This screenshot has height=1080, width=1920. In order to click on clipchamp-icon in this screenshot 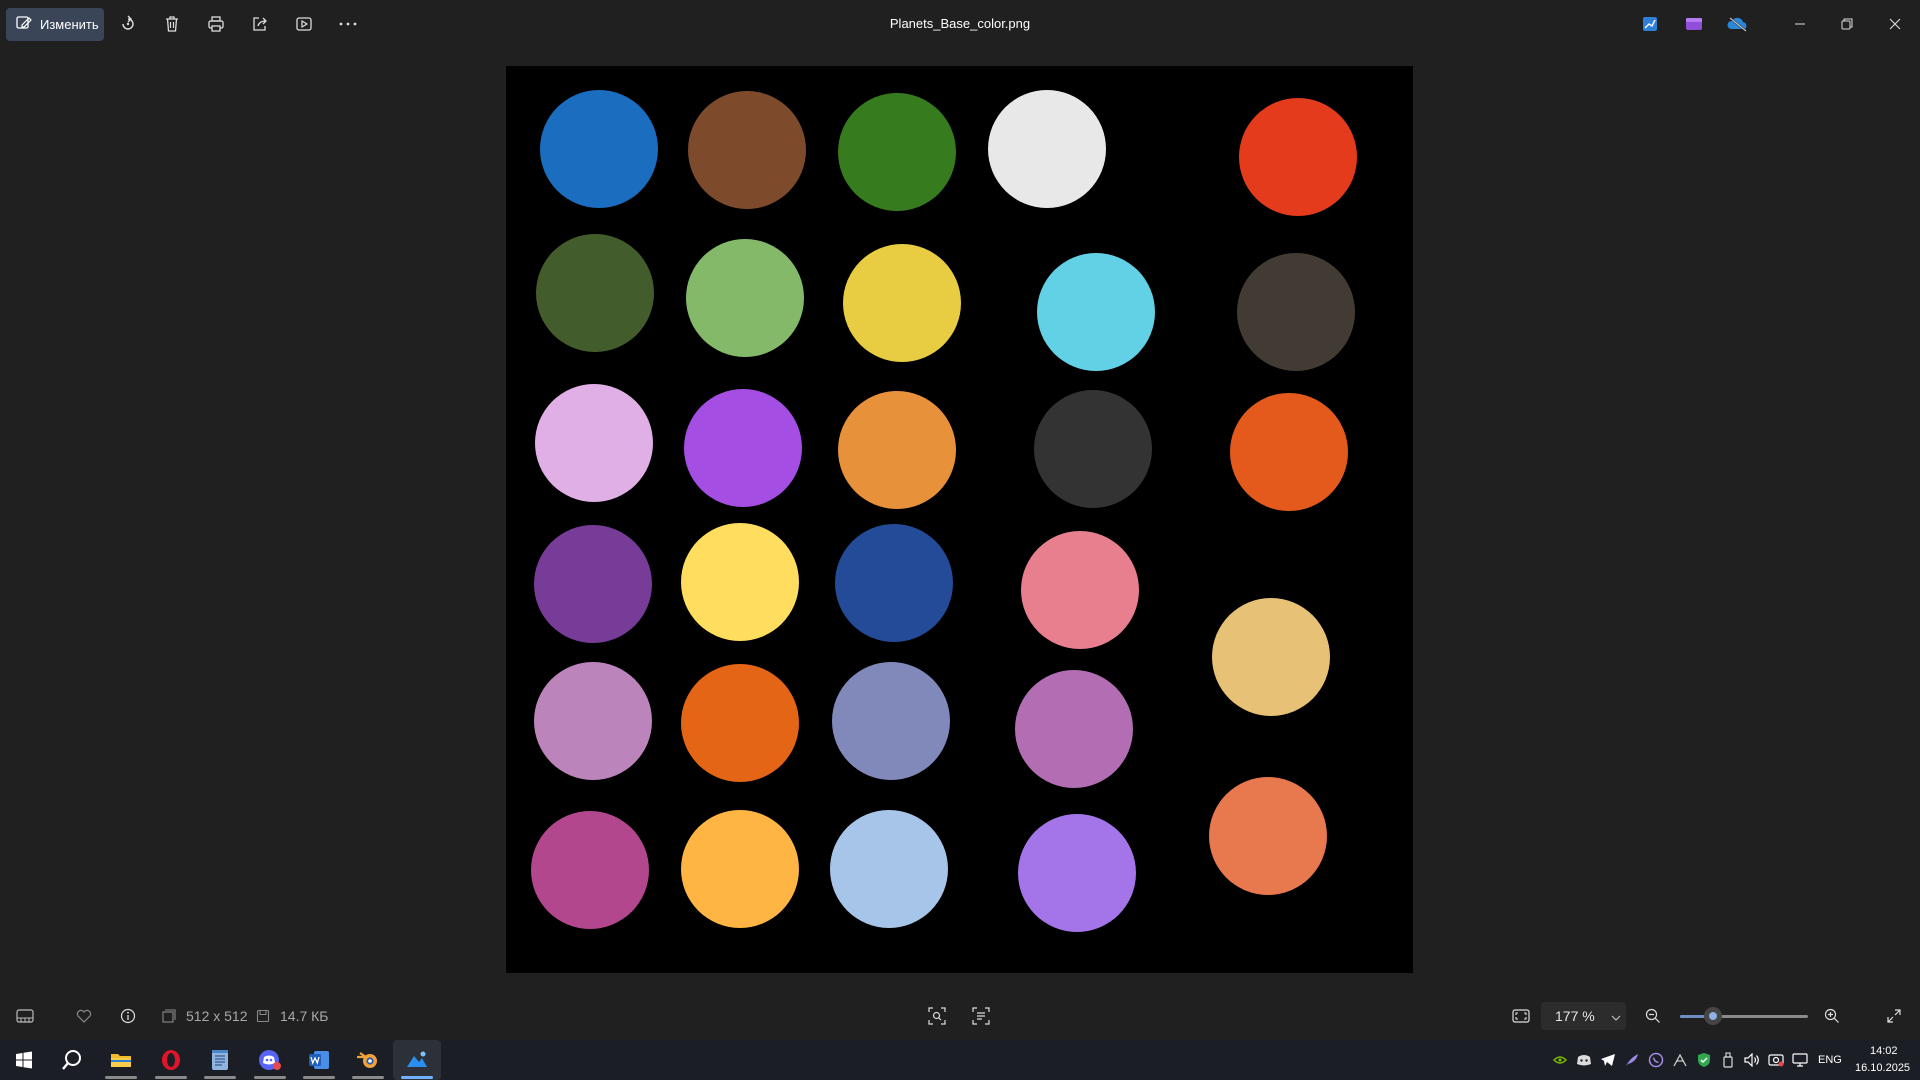, I will do `click(1694, 24)`.